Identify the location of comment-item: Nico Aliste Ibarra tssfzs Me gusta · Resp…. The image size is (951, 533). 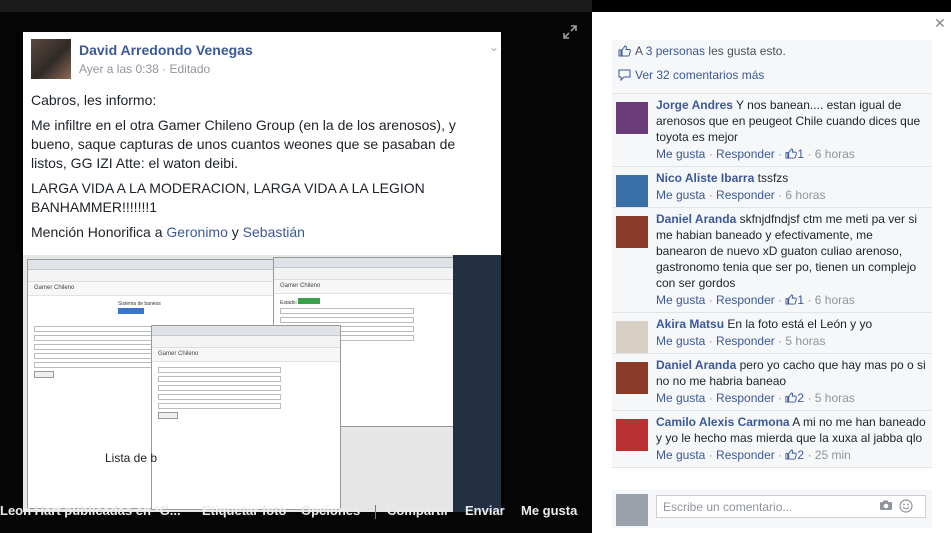
(772, 187).